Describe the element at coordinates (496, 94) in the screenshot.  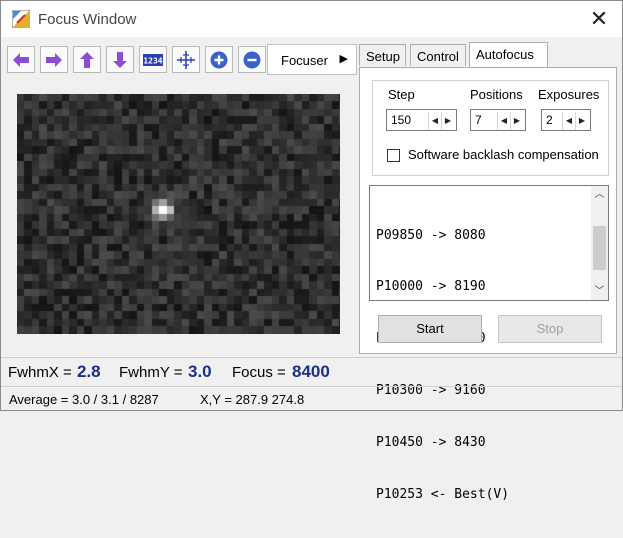
I see `positions-label: Positions` at that location.